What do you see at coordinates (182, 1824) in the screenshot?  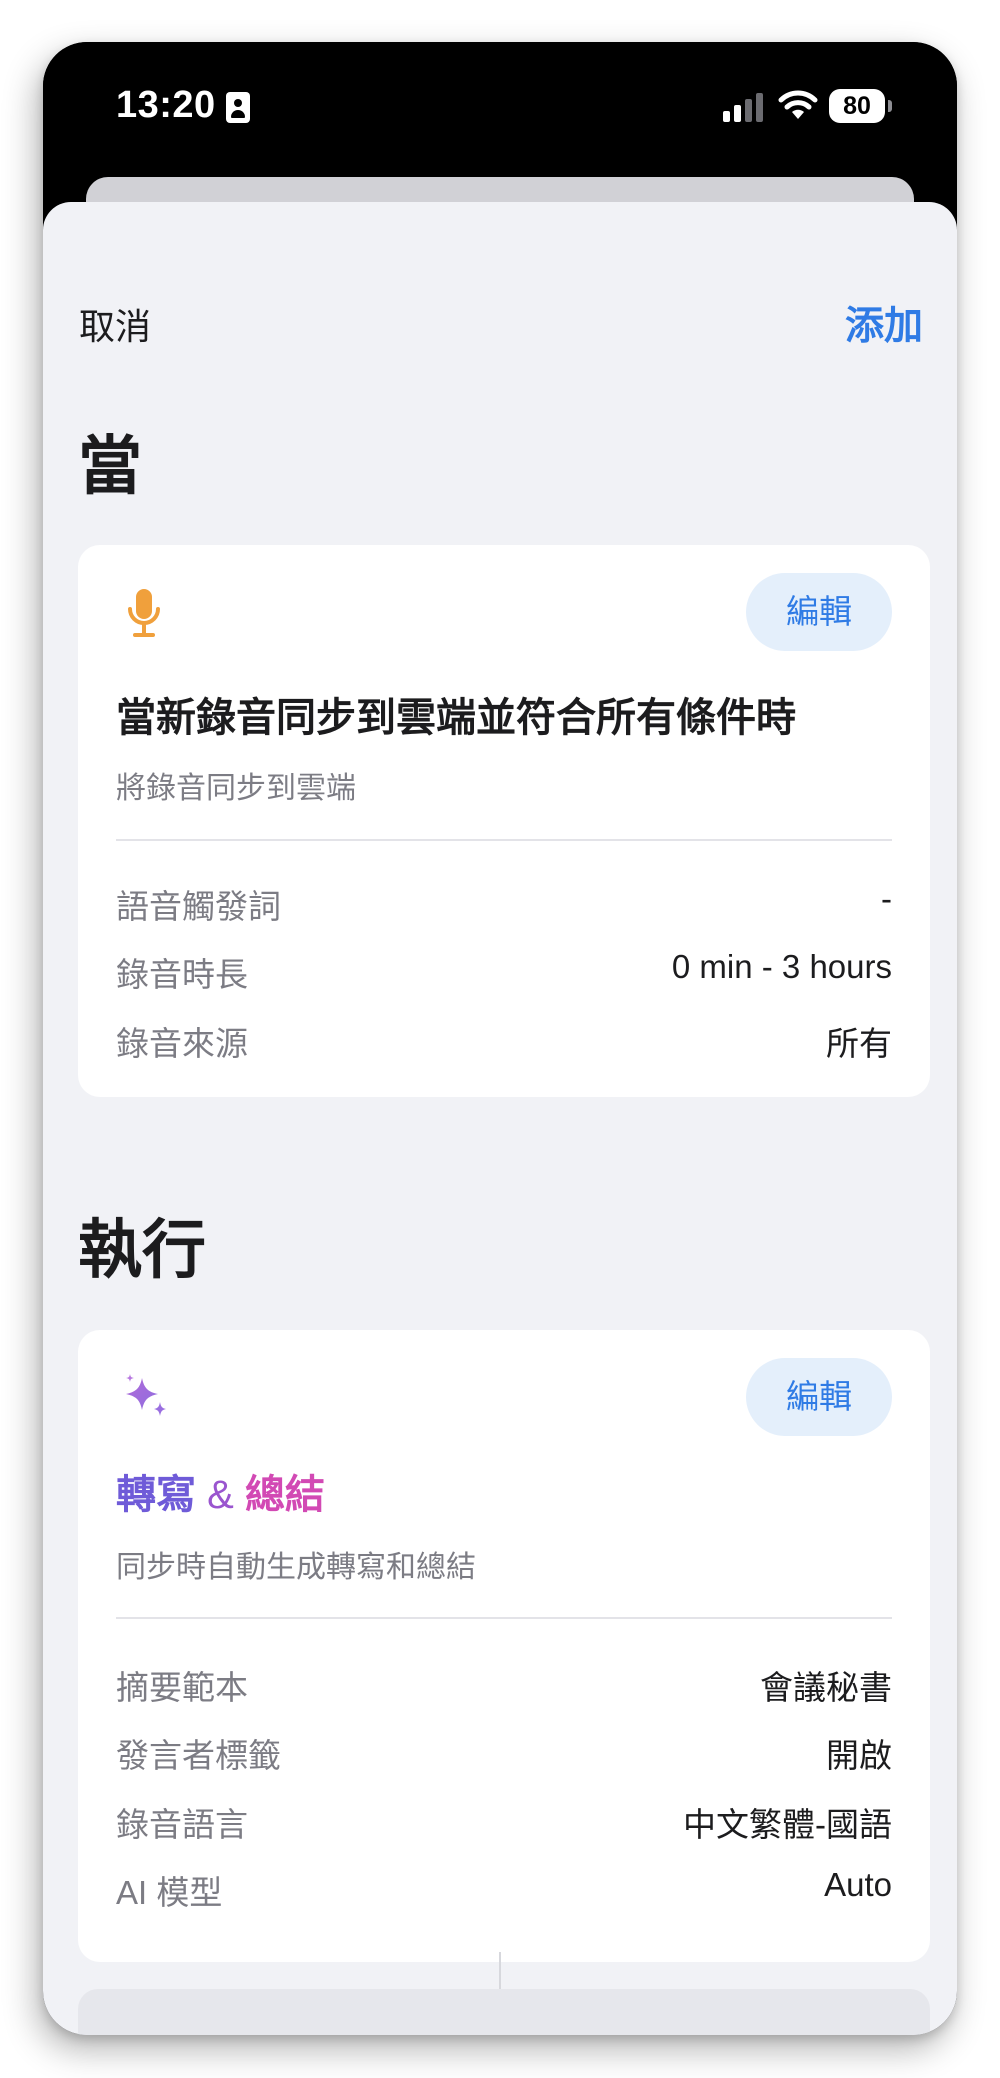 I see `row-label: 錄音語言` at bounding box center [182, 1824].